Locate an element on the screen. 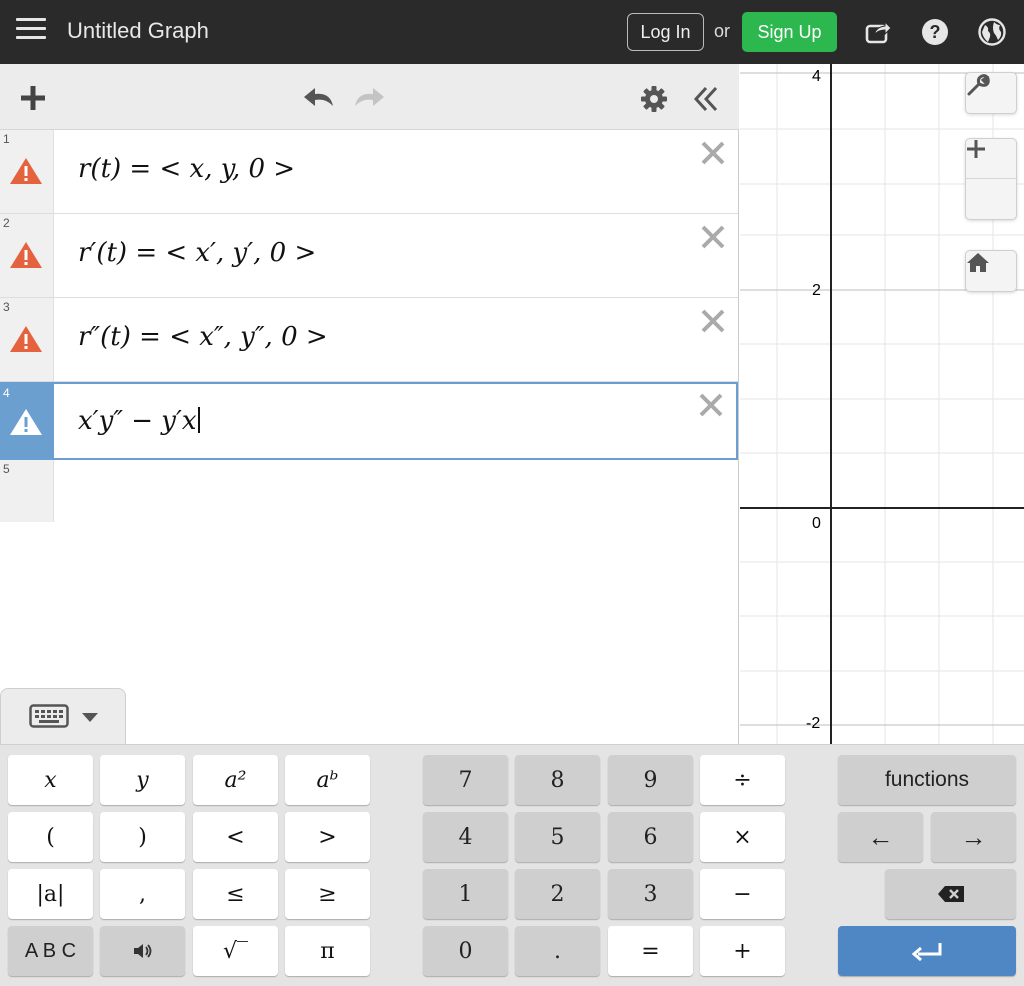 This screenshot has width=1024, height=986. settings-button is located at coordinates (654, 101).